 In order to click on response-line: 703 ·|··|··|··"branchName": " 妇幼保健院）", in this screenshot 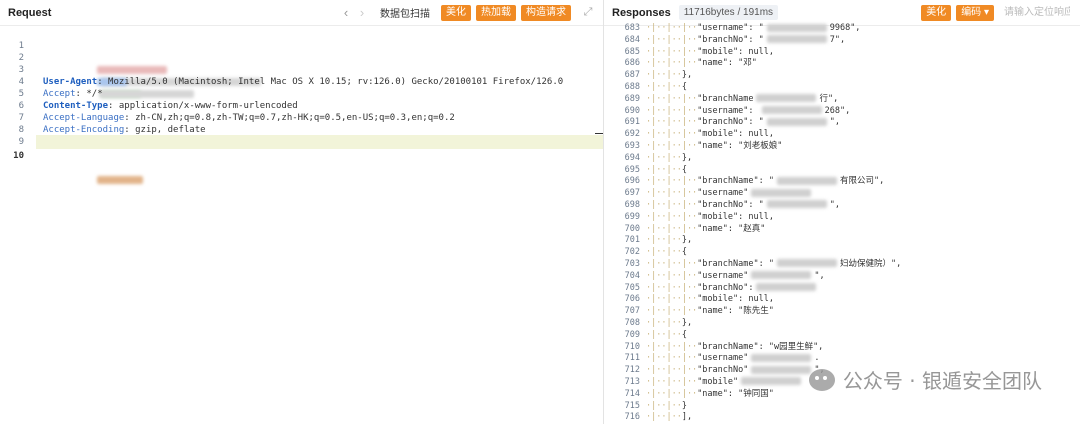, I will do `click(842, 265)`.